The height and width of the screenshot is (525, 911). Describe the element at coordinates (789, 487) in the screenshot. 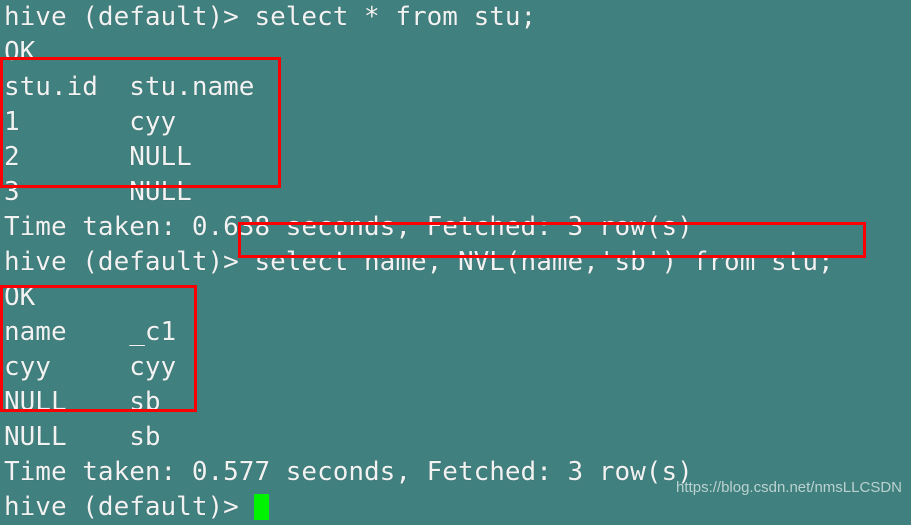

I see `watermark-url: https://blog.csdn.net/nmsLLCSDN` at that location.